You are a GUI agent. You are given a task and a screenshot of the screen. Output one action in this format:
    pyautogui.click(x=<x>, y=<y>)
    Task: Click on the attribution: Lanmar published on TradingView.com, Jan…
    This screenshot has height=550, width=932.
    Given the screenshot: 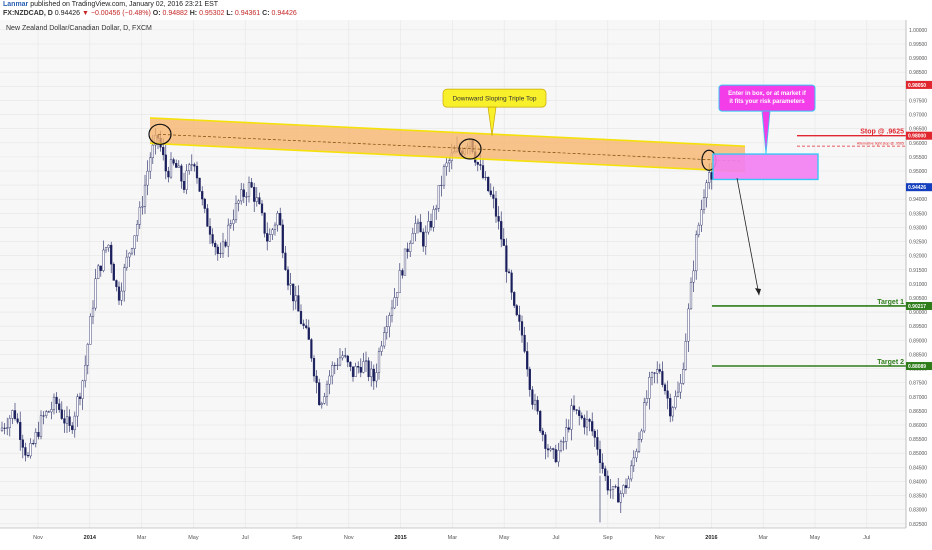 What is the action you would take?
    pyautogui.click(x=110, y=4)
    